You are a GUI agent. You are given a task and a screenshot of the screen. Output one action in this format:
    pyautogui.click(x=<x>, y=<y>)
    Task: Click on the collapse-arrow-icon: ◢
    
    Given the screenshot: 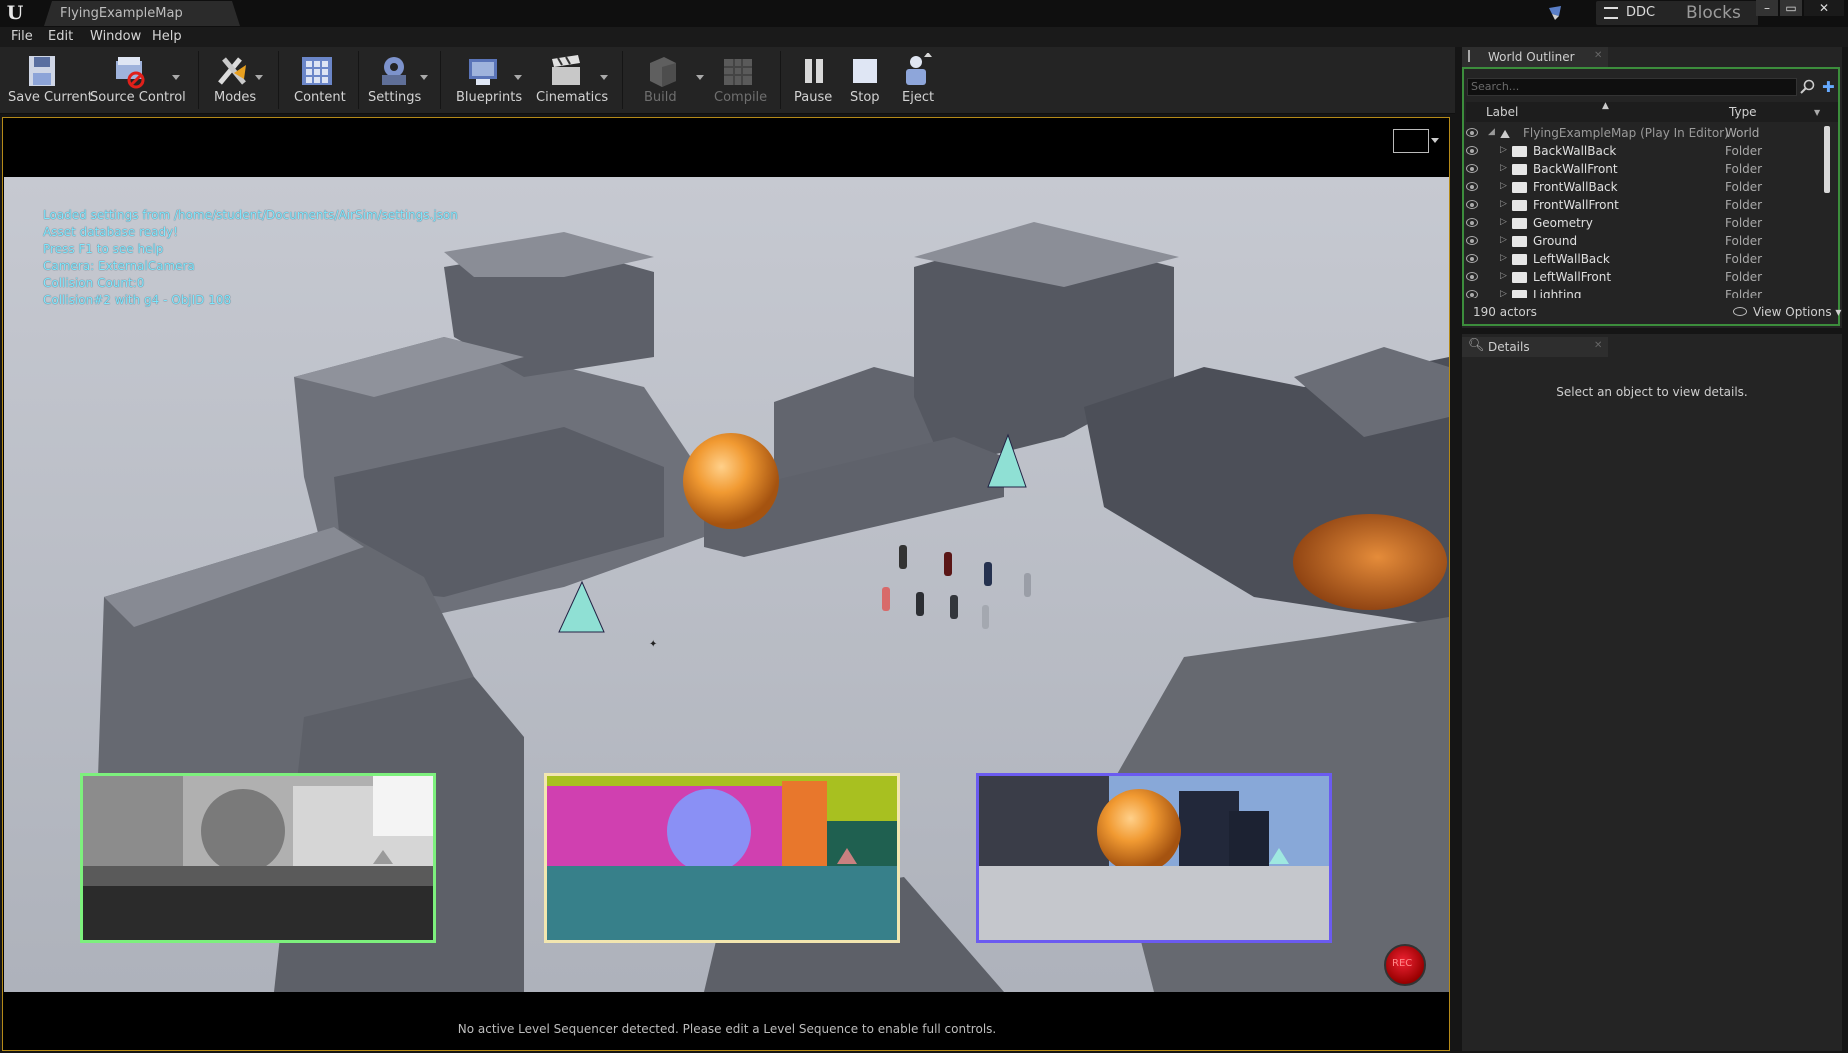 What is the action you would take?
    pyautogui.click(x=1491, y=132)
    